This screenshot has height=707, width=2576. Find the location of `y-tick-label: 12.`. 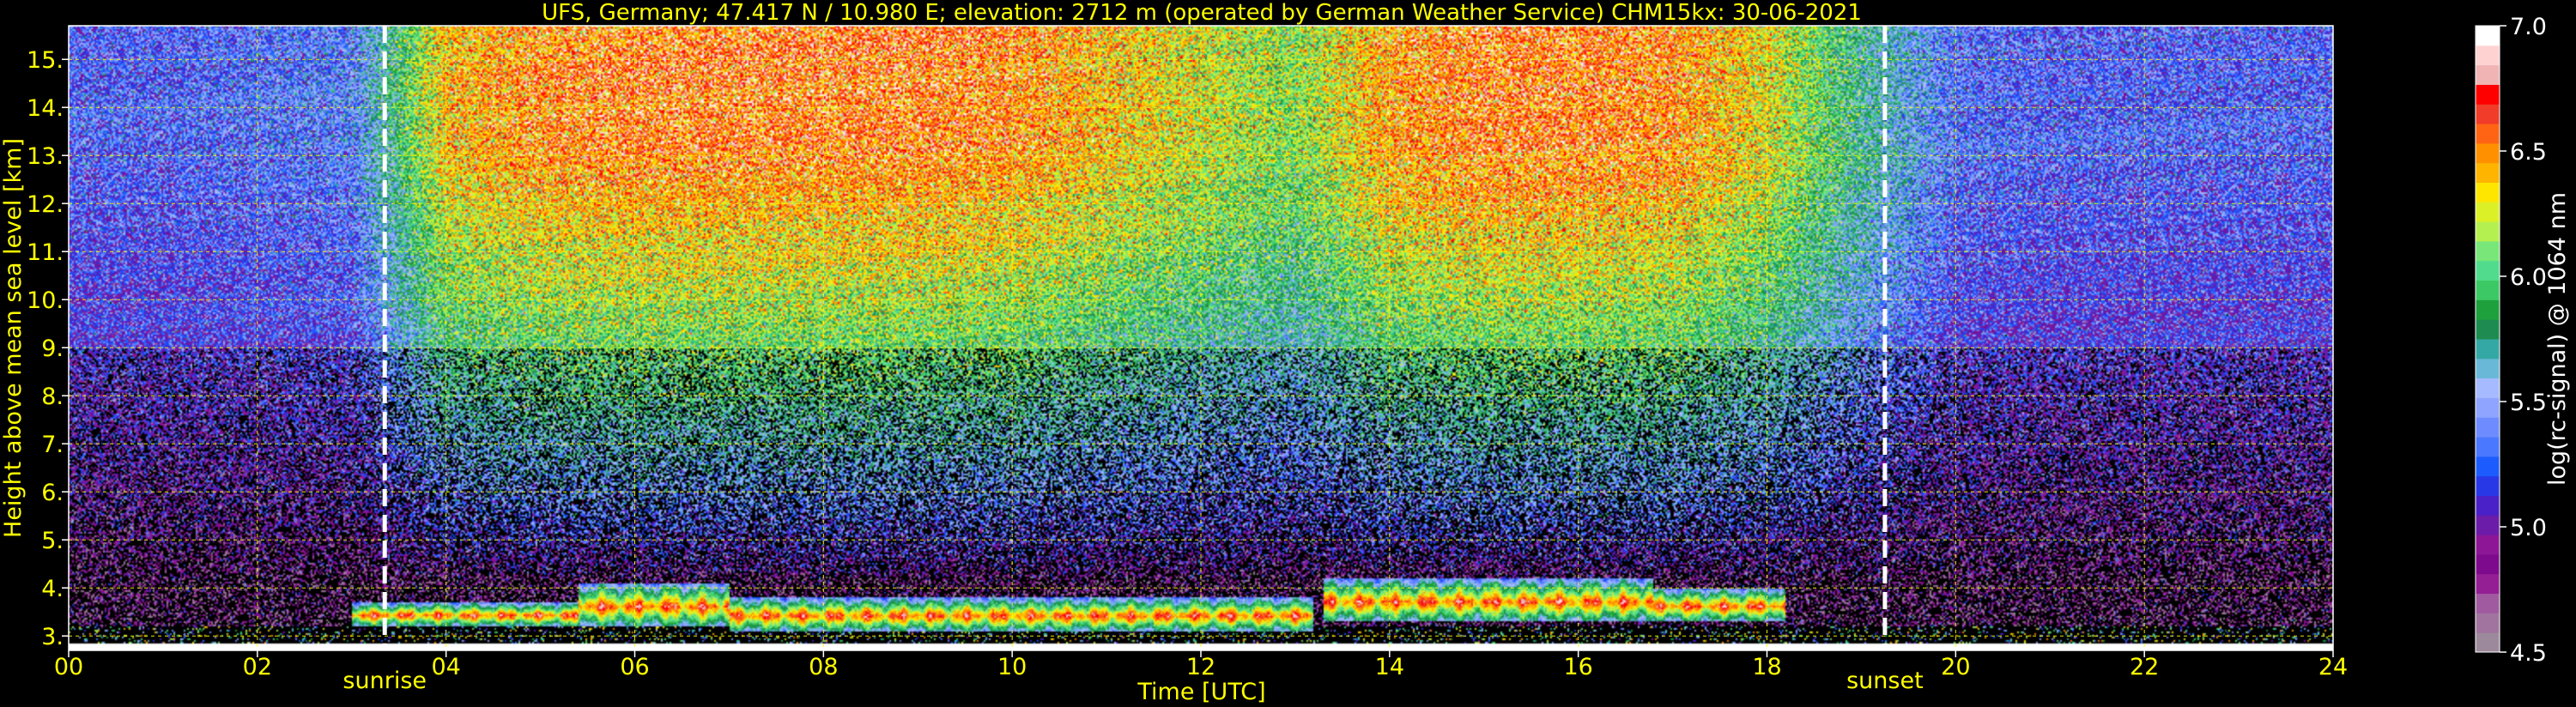

y-tick-label: 12. is located at coordinates (45, 204).